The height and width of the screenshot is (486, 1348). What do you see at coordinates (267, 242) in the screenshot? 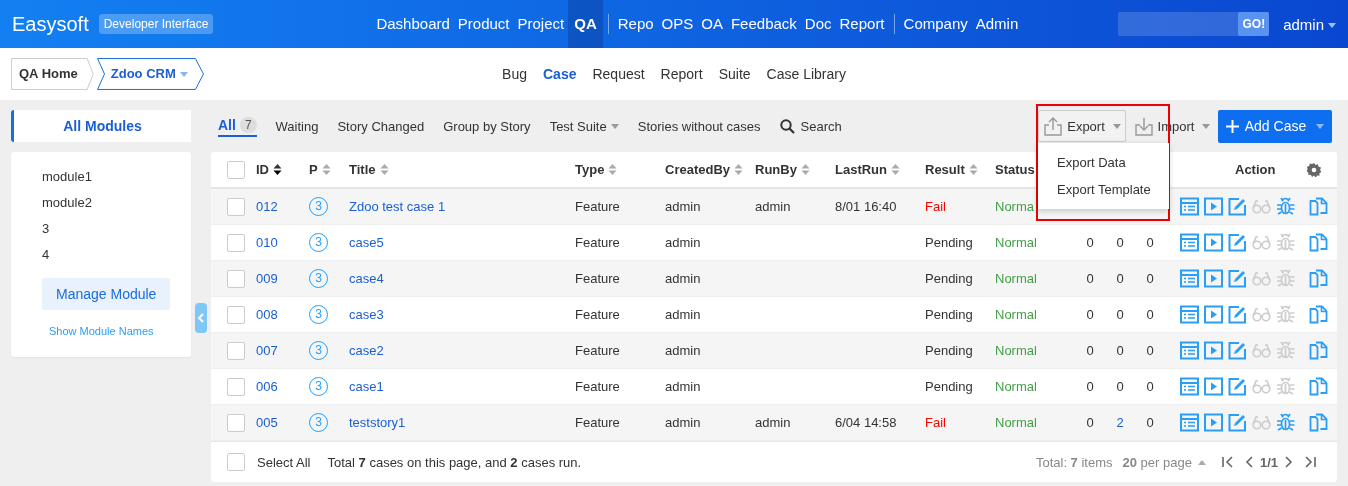
I see `case-id-link: 010` at bounding box center [267, 242].